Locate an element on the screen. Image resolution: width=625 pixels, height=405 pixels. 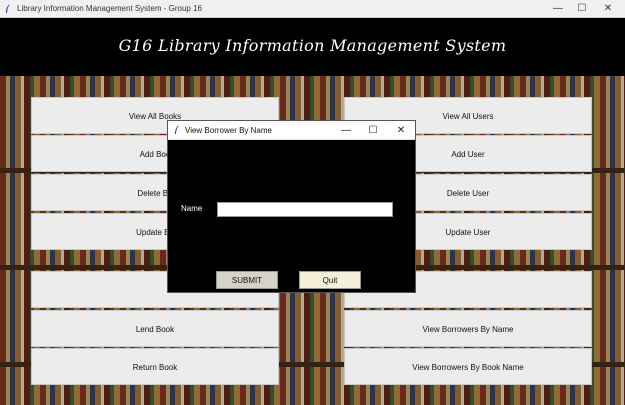
maximize-button: ☐ is located at coordinates (582, 9).